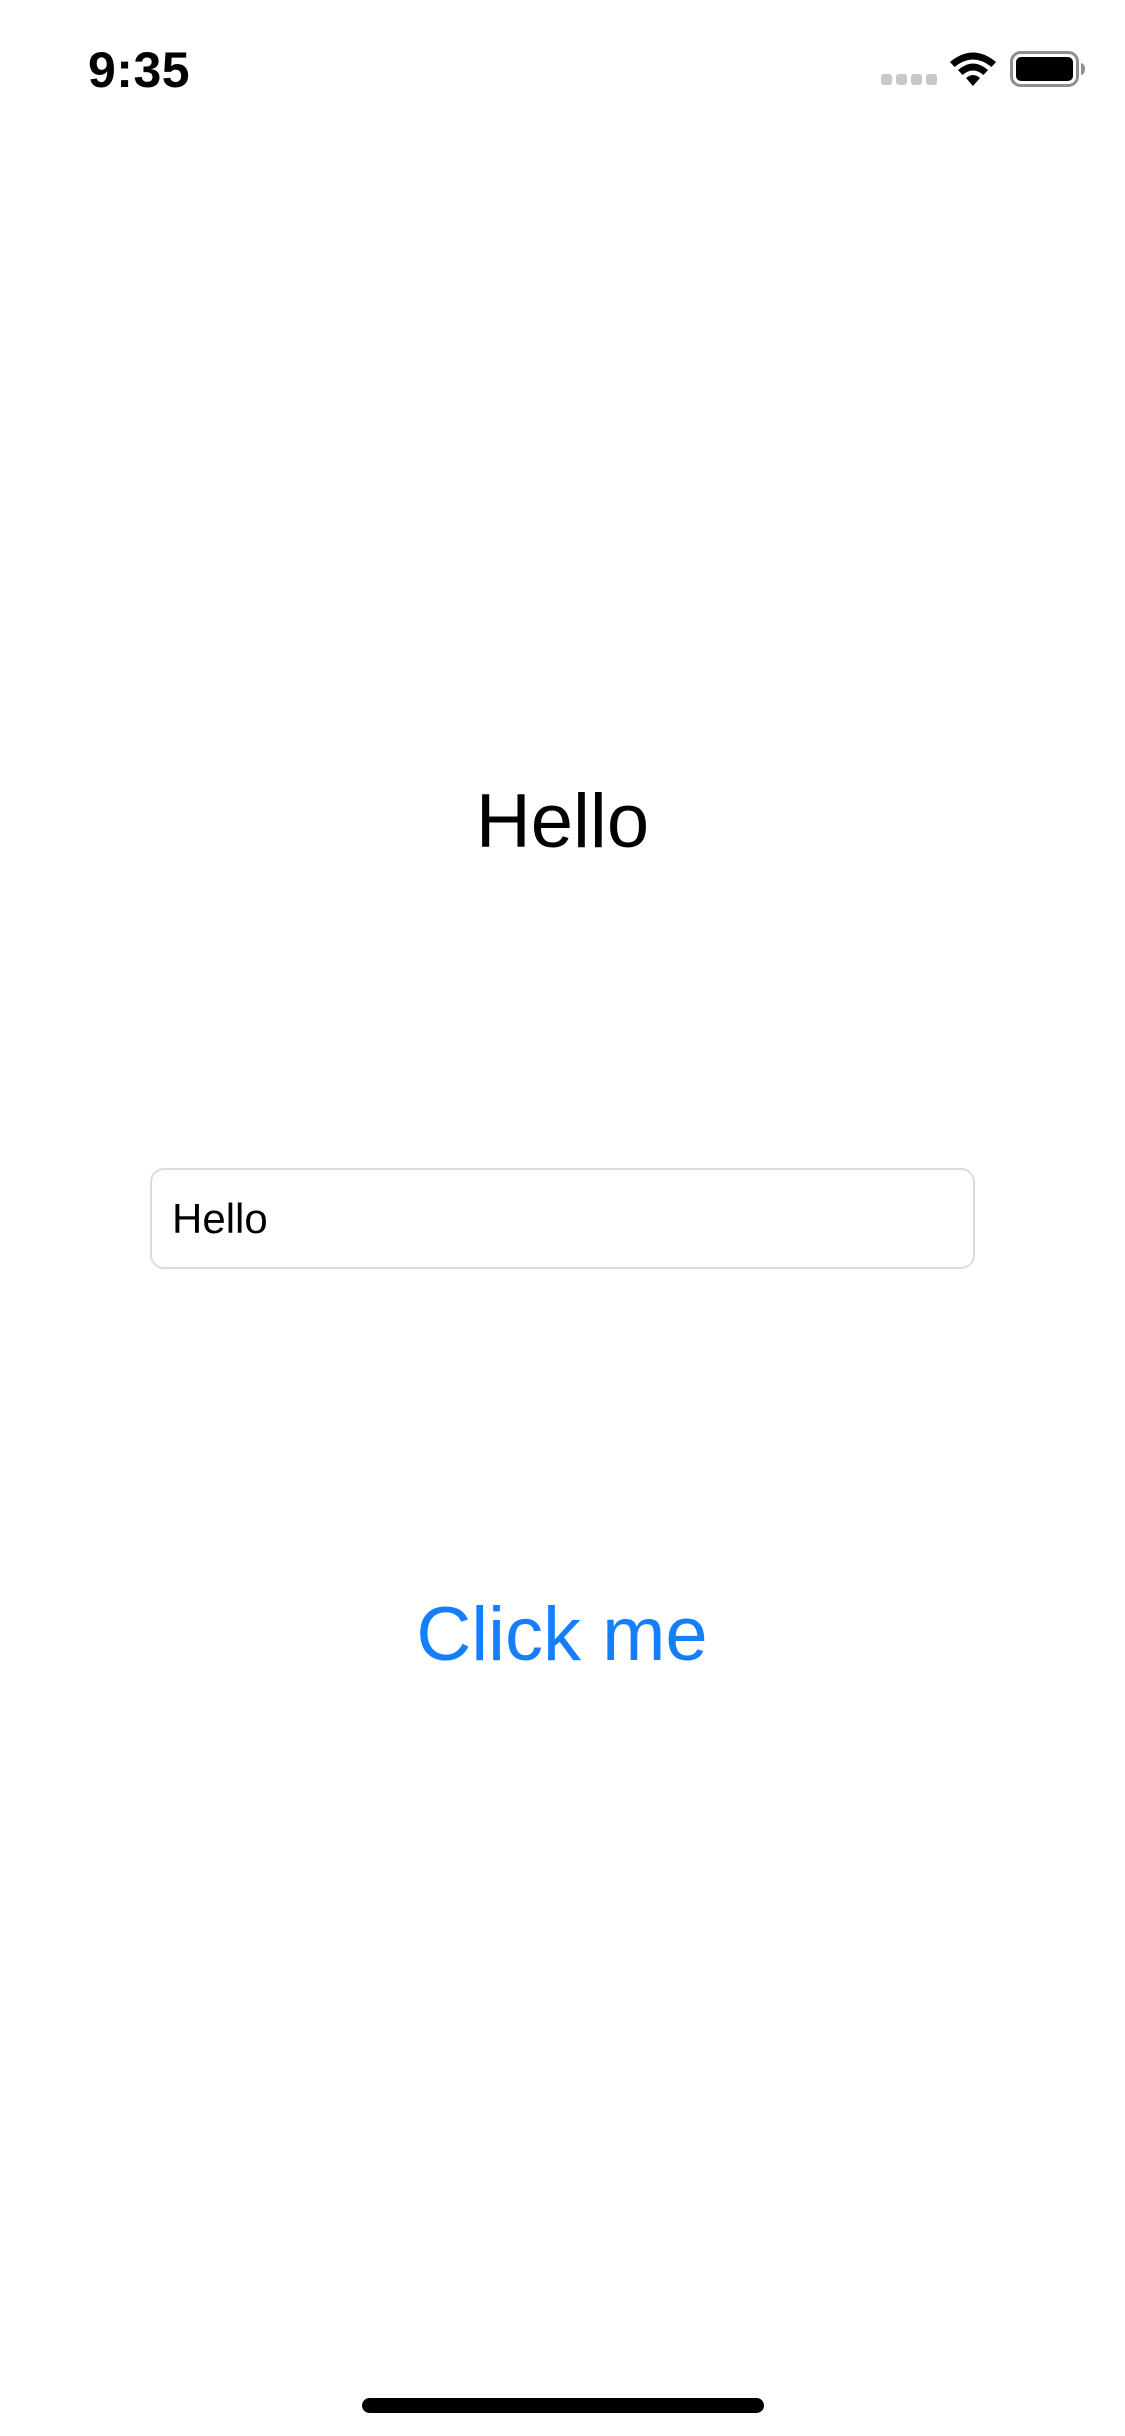 The image size is (1125, 2436). Describe the element at coordinates (562, 1635) in the screenshot. I see `click-me-button: Click me` at that location.